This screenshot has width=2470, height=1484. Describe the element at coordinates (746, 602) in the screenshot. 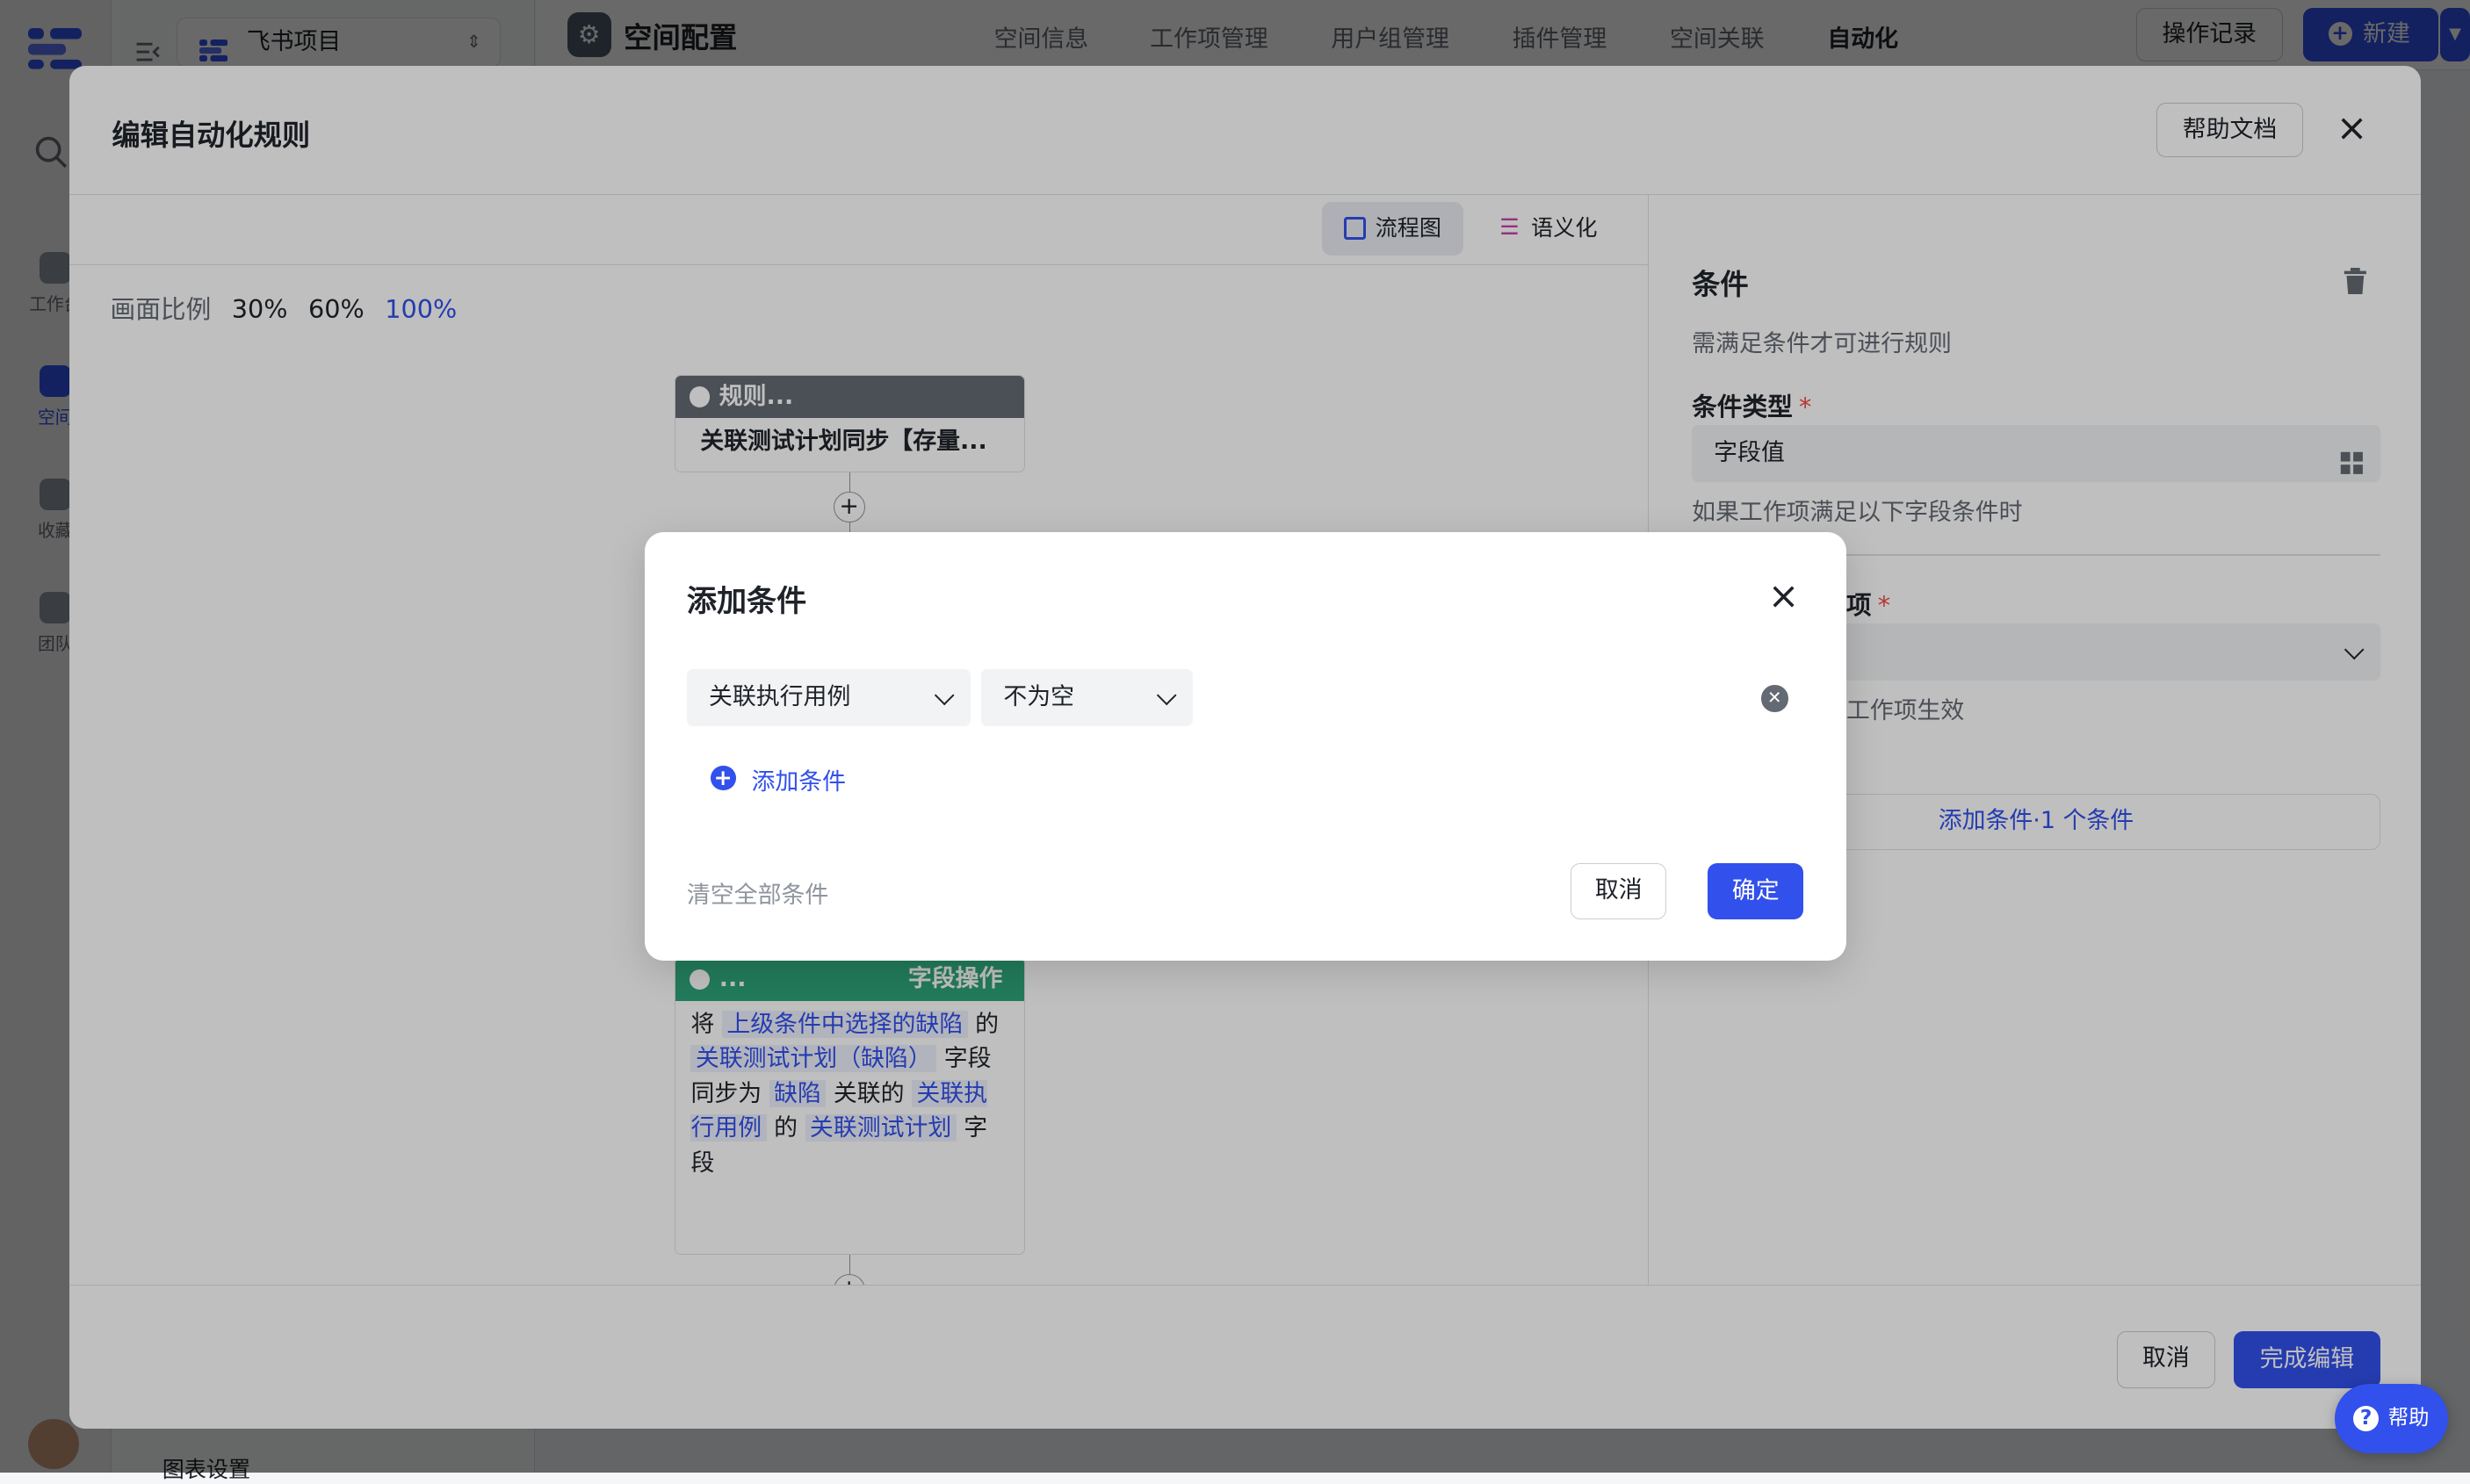

I see `modal-title: 添加条件` at that location.